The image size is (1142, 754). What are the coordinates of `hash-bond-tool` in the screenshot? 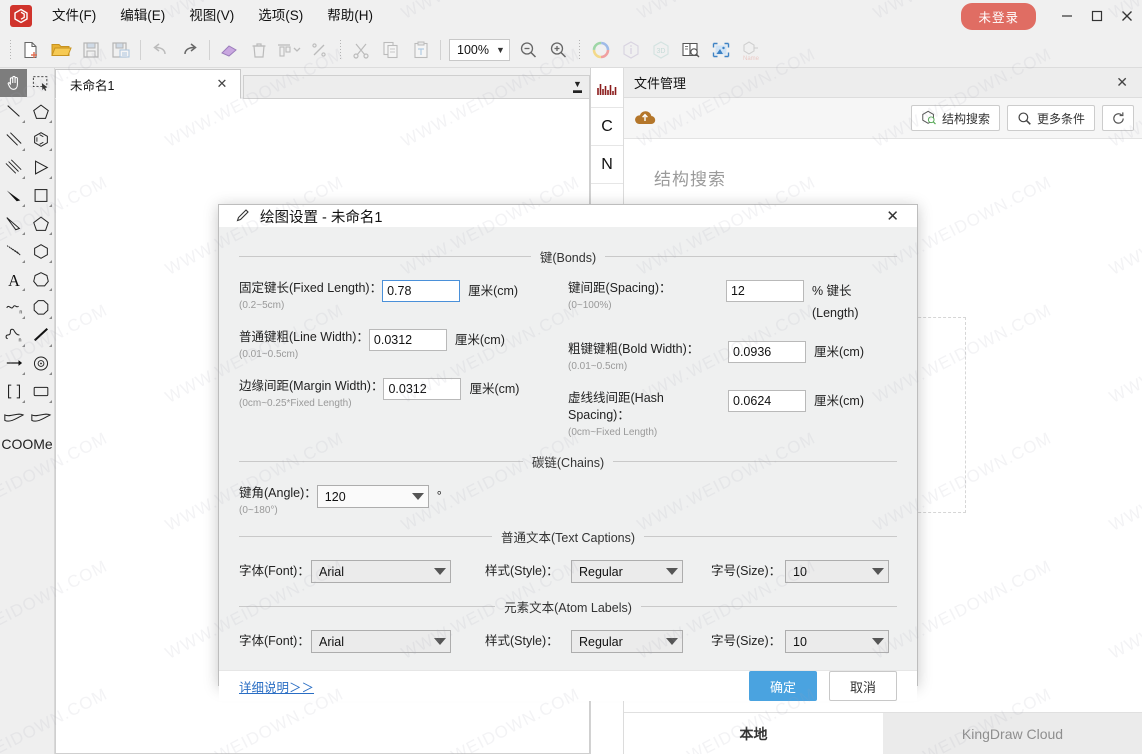 It's located at (13, 251).